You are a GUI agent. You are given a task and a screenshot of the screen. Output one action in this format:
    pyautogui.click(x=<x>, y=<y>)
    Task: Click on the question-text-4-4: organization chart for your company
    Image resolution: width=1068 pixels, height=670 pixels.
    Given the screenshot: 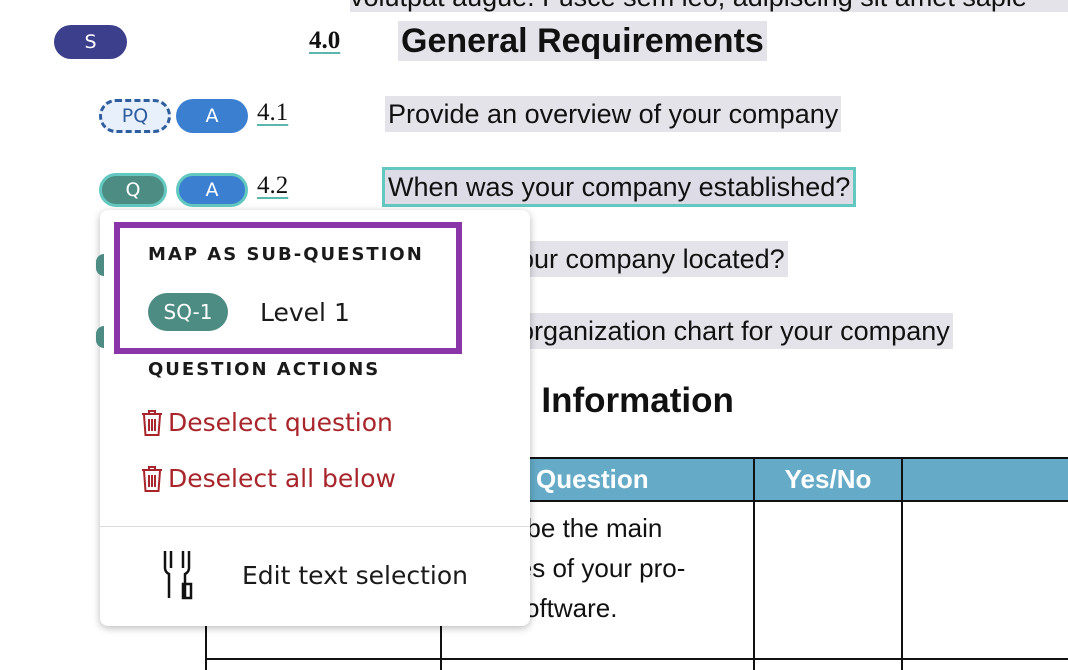 What is the action you would take?
    pyautogui.click(x=734, y=331)
    